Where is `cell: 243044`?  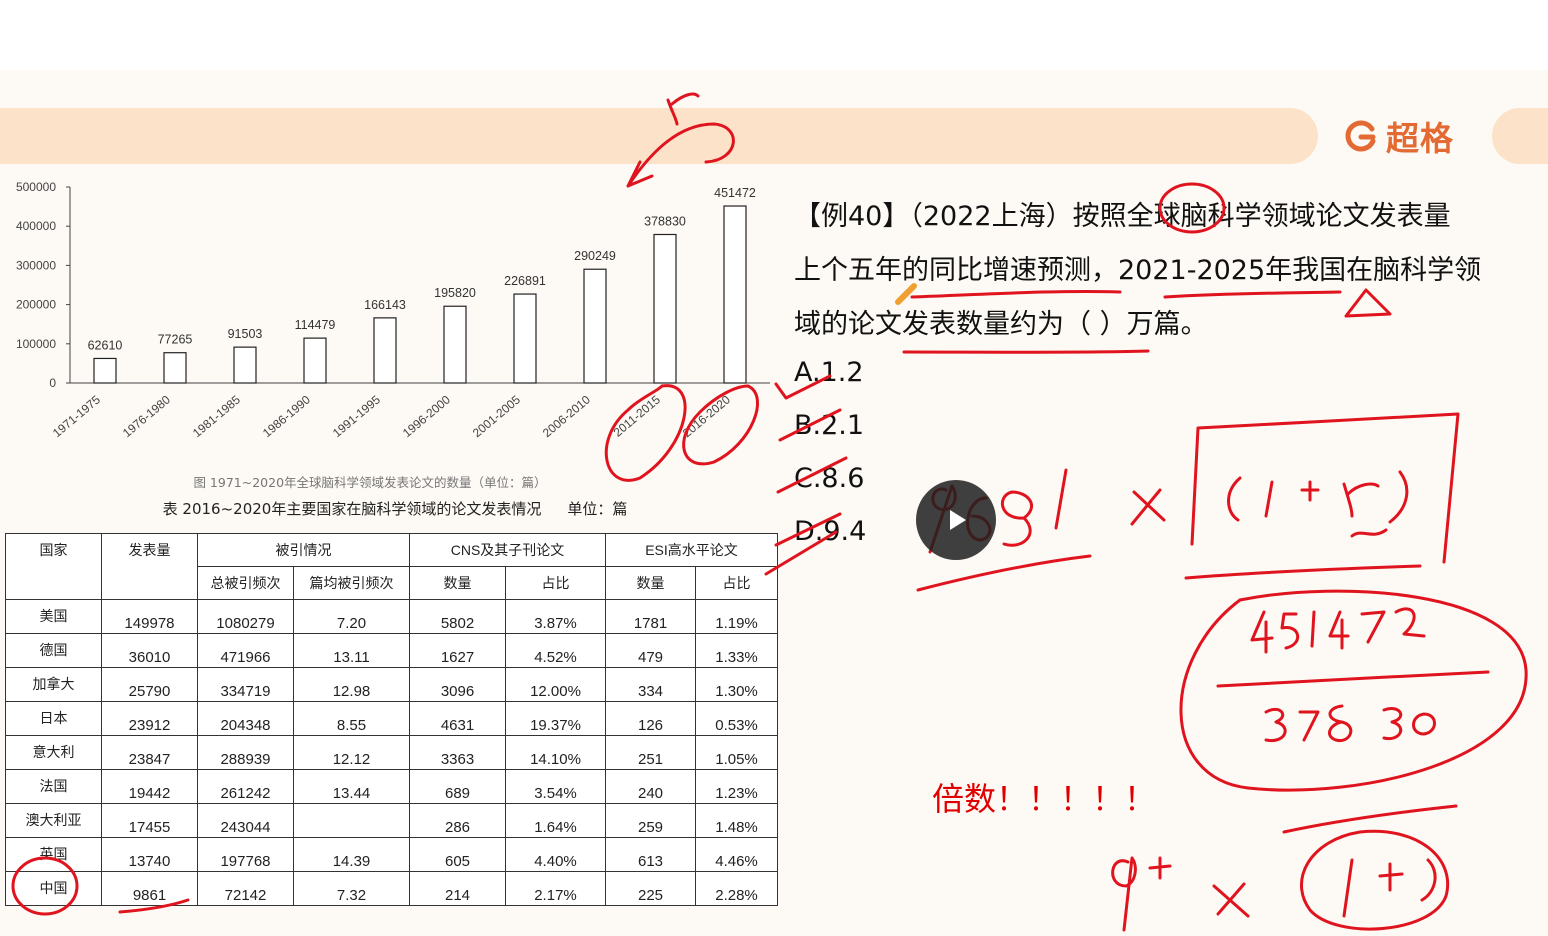 cell: 243044 is located at coordinates (245, 820).